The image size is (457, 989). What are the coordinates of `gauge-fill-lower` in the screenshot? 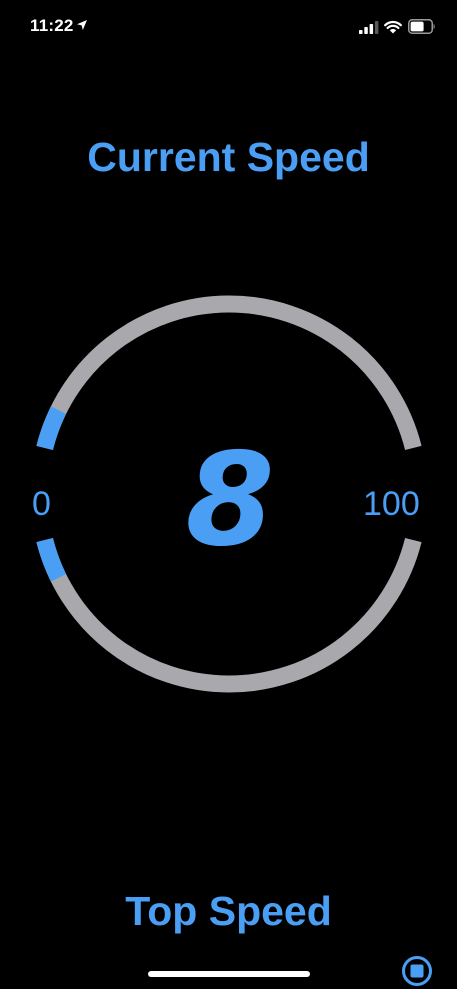 It's located at (51, 559).